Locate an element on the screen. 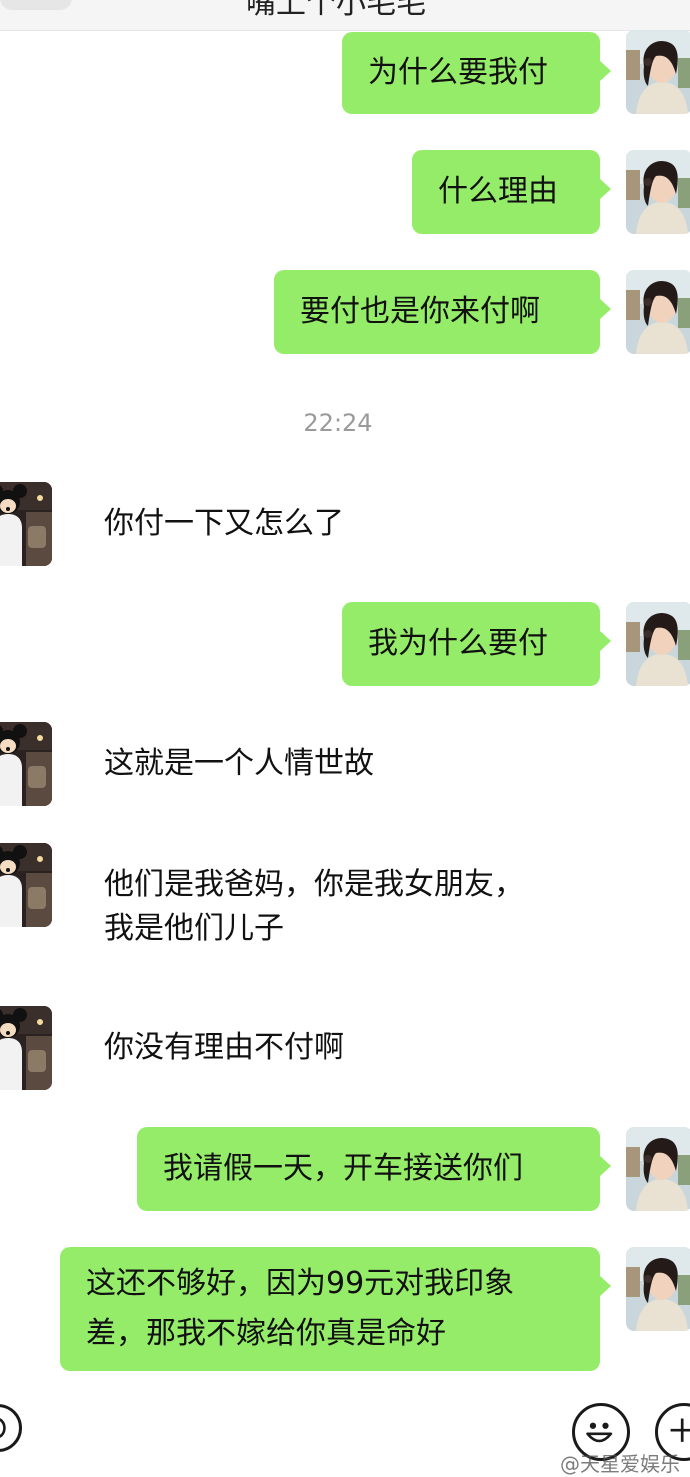 This screenshot has width=690, height=1477. message-bubble: 这还不够好，因为99元对我印象 差，那我不嫁给你真是命好 is located at coordinates (335, 1309).